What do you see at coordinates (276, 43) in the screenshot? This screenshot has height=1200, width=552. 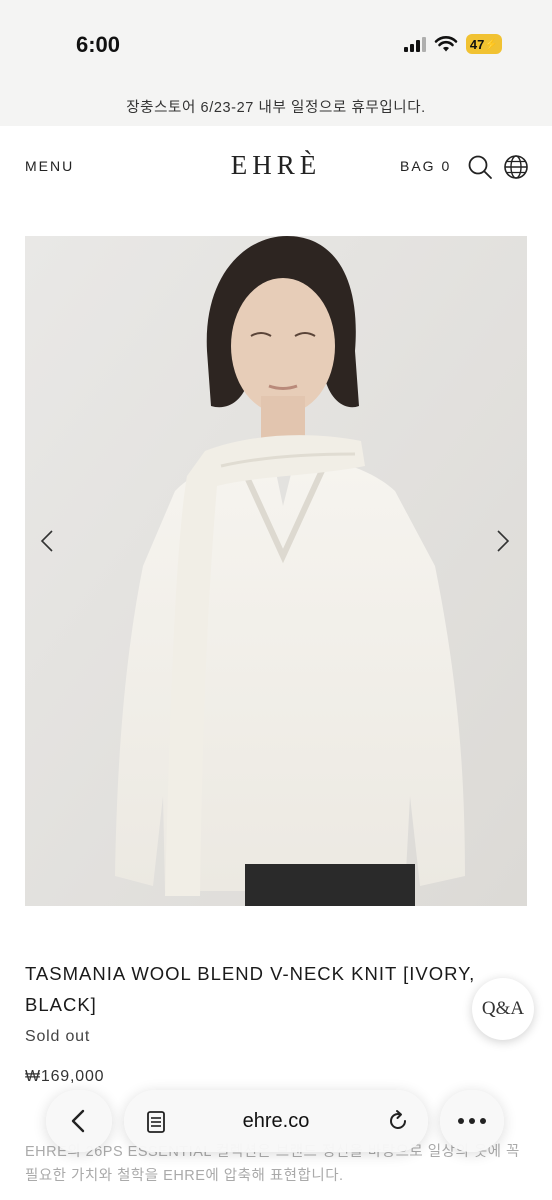 I see `status-bar: 6:00 47 ⚡` at bounding box center [276, 43].